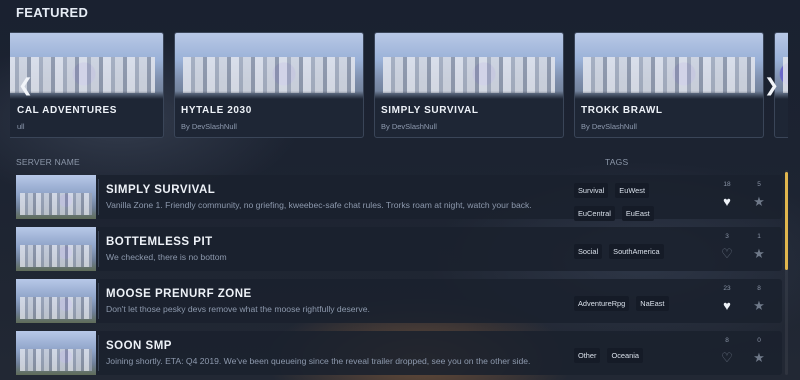 This screenshot has width=800, height=380. Describe the element at coordinates (652, 303) in the screenshot. I see `tag: NaEast` at that location.